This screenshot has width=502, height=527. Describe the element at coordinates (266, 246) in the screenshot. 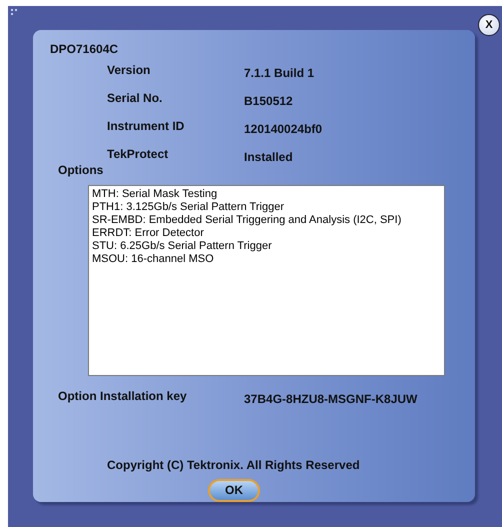

I see `option-item: STU: 6.25Gb/s Serial Pattern Trigger` at that location.